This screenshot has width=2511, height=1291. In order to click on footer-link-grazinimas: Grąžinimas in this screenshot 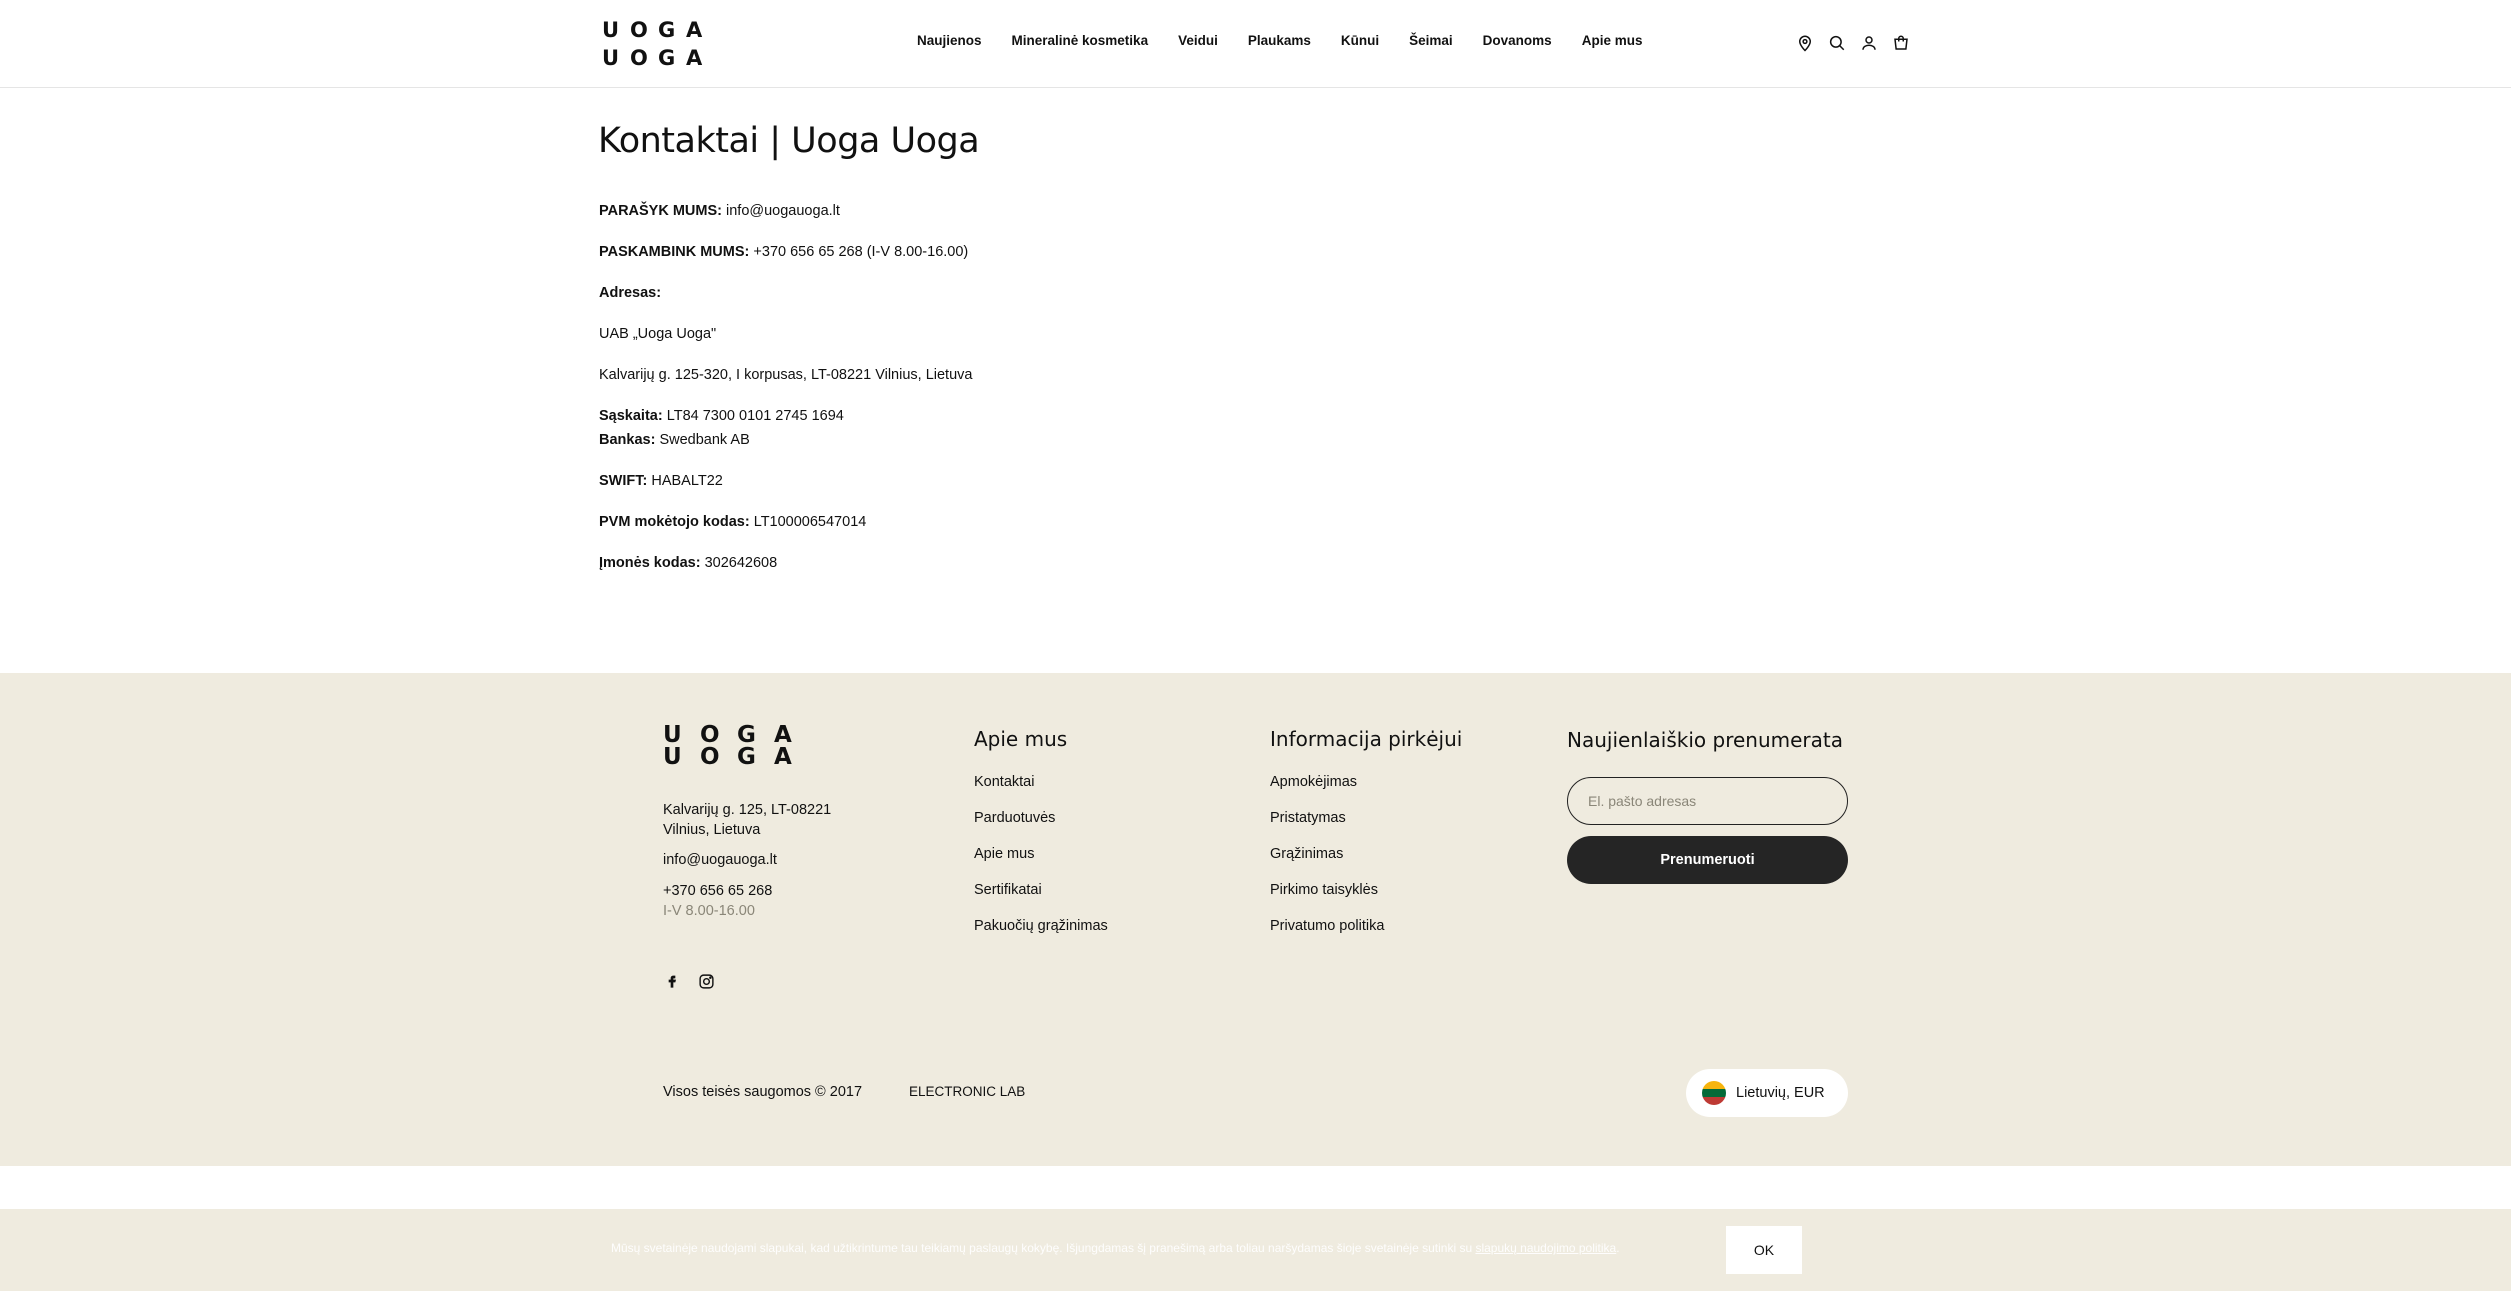, I will do `click(1306, 854)`.